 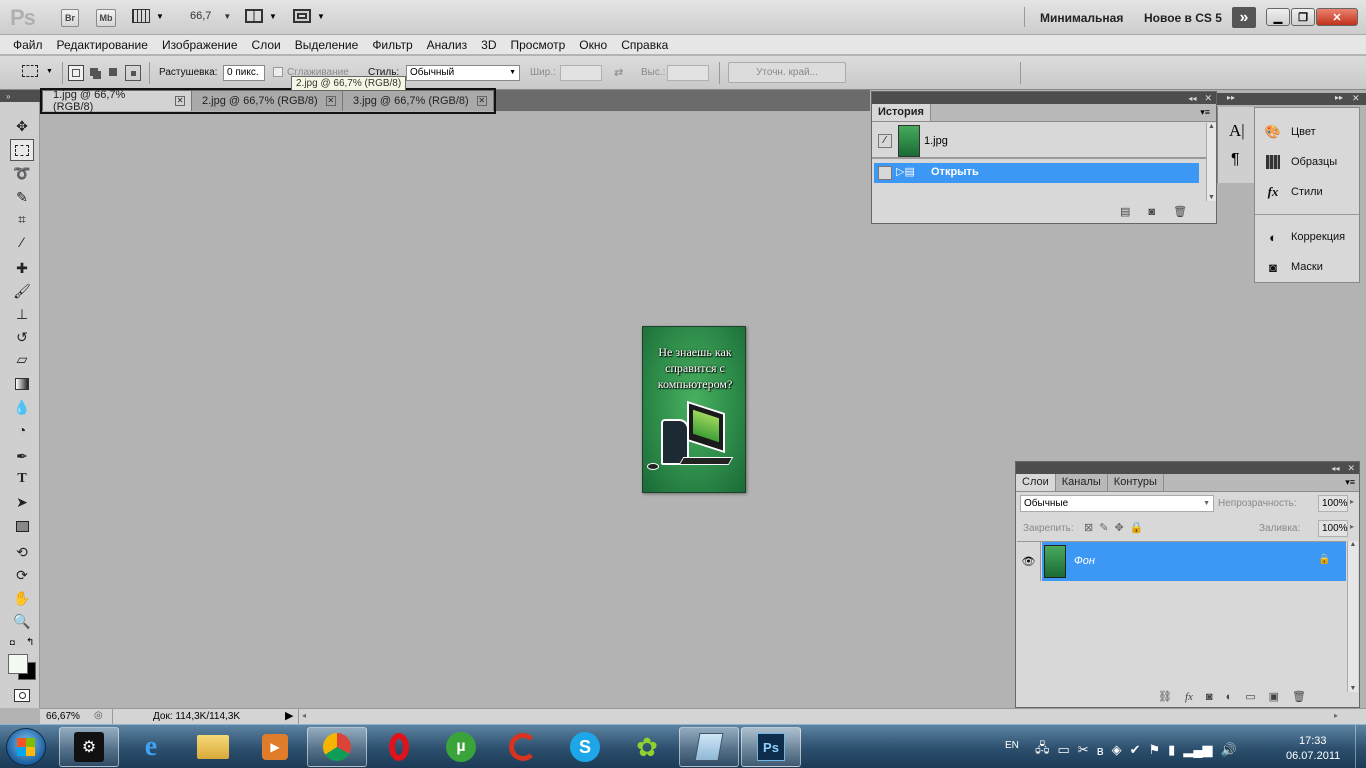 What do you see at coordinates (1211, 162) in the screenshot?
I see `history-scrollbar: ▲ ▼` at bounding box center [1211, 162].